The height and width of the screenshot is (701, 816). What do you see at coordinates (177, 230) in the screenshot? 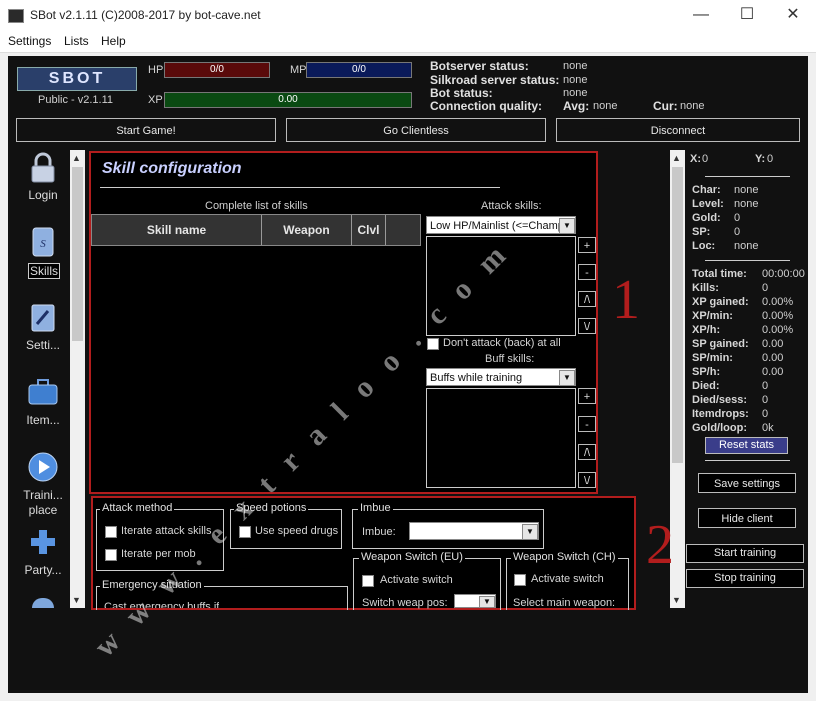
I see `column-skill-name: Skill name` at bounding box center [177, 230].